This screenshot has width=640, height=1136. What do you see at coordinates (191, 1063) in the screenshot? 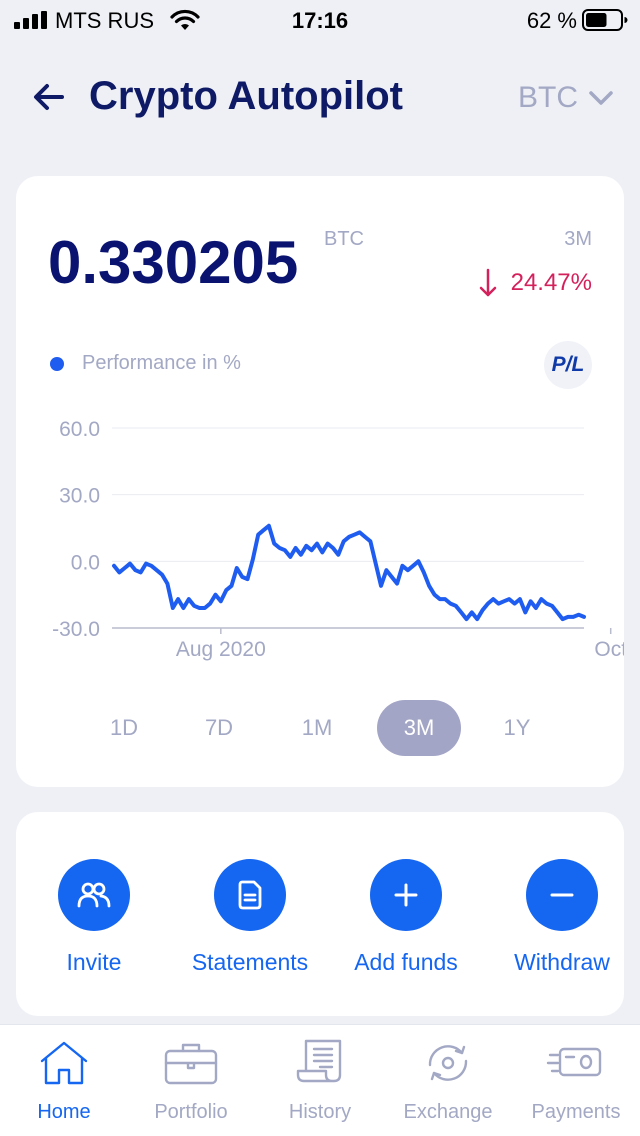
I see `briefcase-icon` at bounding box center [191, 1063].